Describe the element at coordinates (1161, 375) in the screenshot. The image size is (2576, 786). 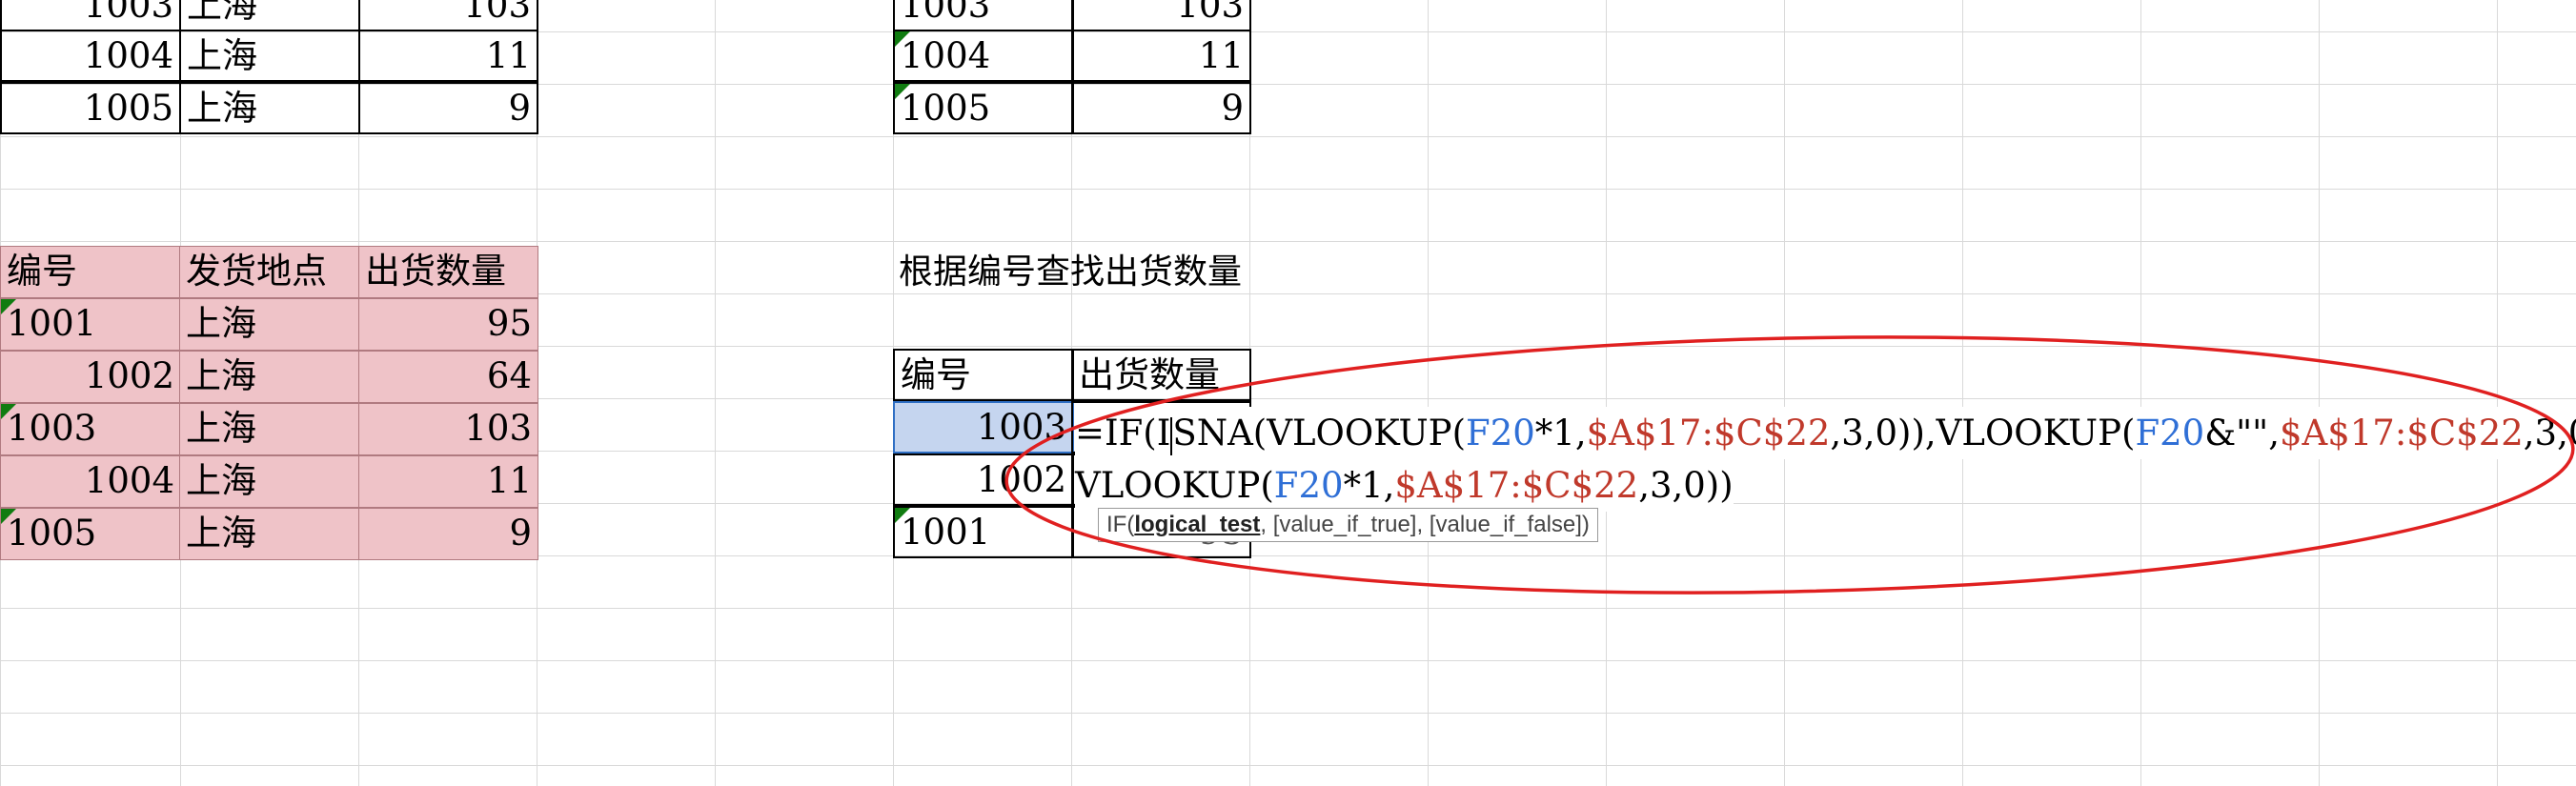
I see `lookup-header-qty: 出货数量` at that location.